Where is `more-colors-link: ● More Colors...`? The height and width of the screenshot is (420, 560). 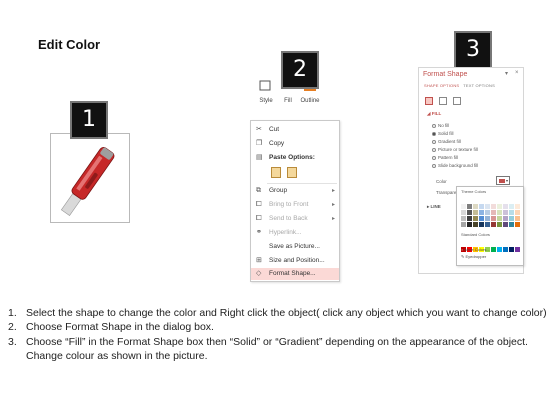 more-colors-link: ● More Colors... is located at coordinates (475, 249).